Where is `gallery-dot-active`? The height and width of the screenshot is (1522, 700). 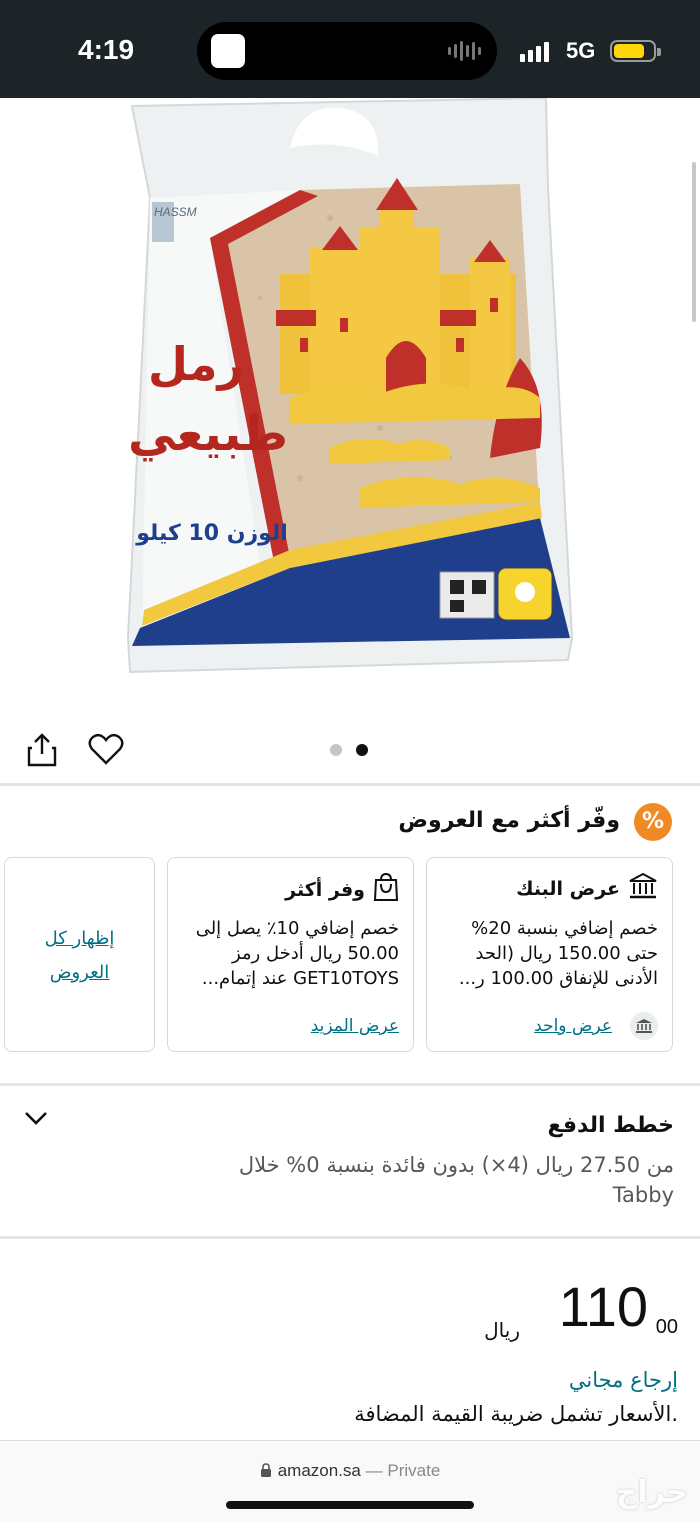 gallery-dot-active is located at coordinates (362, 750).